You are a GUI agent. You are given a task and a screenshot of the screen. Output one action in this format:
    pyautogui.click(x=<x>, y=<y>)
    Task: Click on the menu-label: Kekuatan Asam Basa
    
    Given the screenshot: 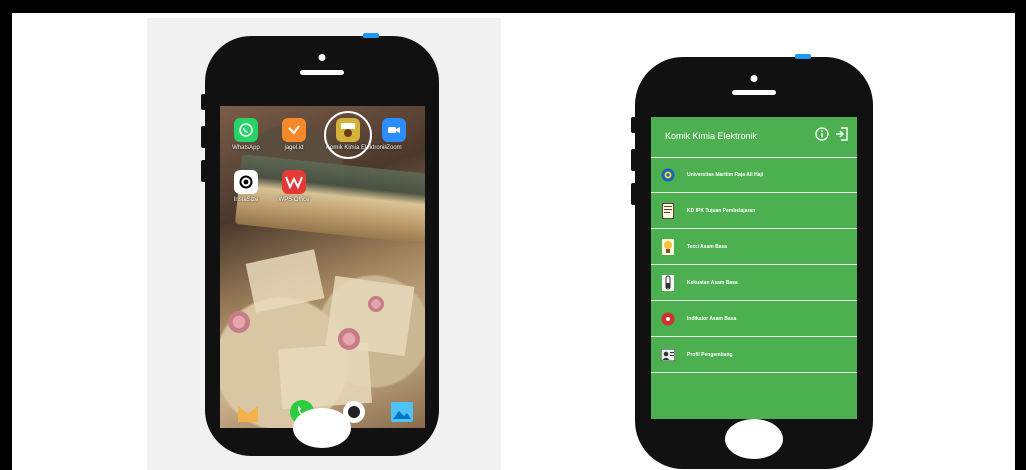 What is the action you would take?
    pyautogui.click(x=712, y=282)
    